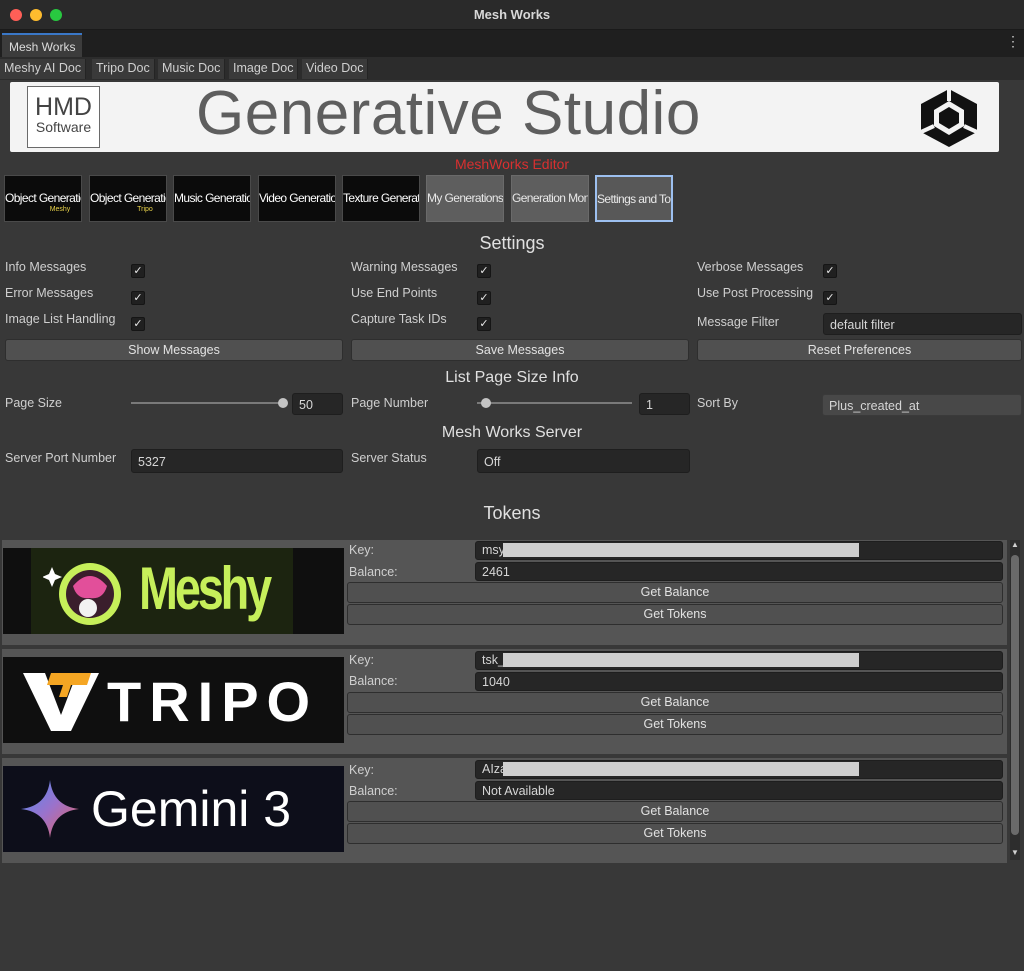  I want to click on tokens-header: Tokens, so click(512, 513).